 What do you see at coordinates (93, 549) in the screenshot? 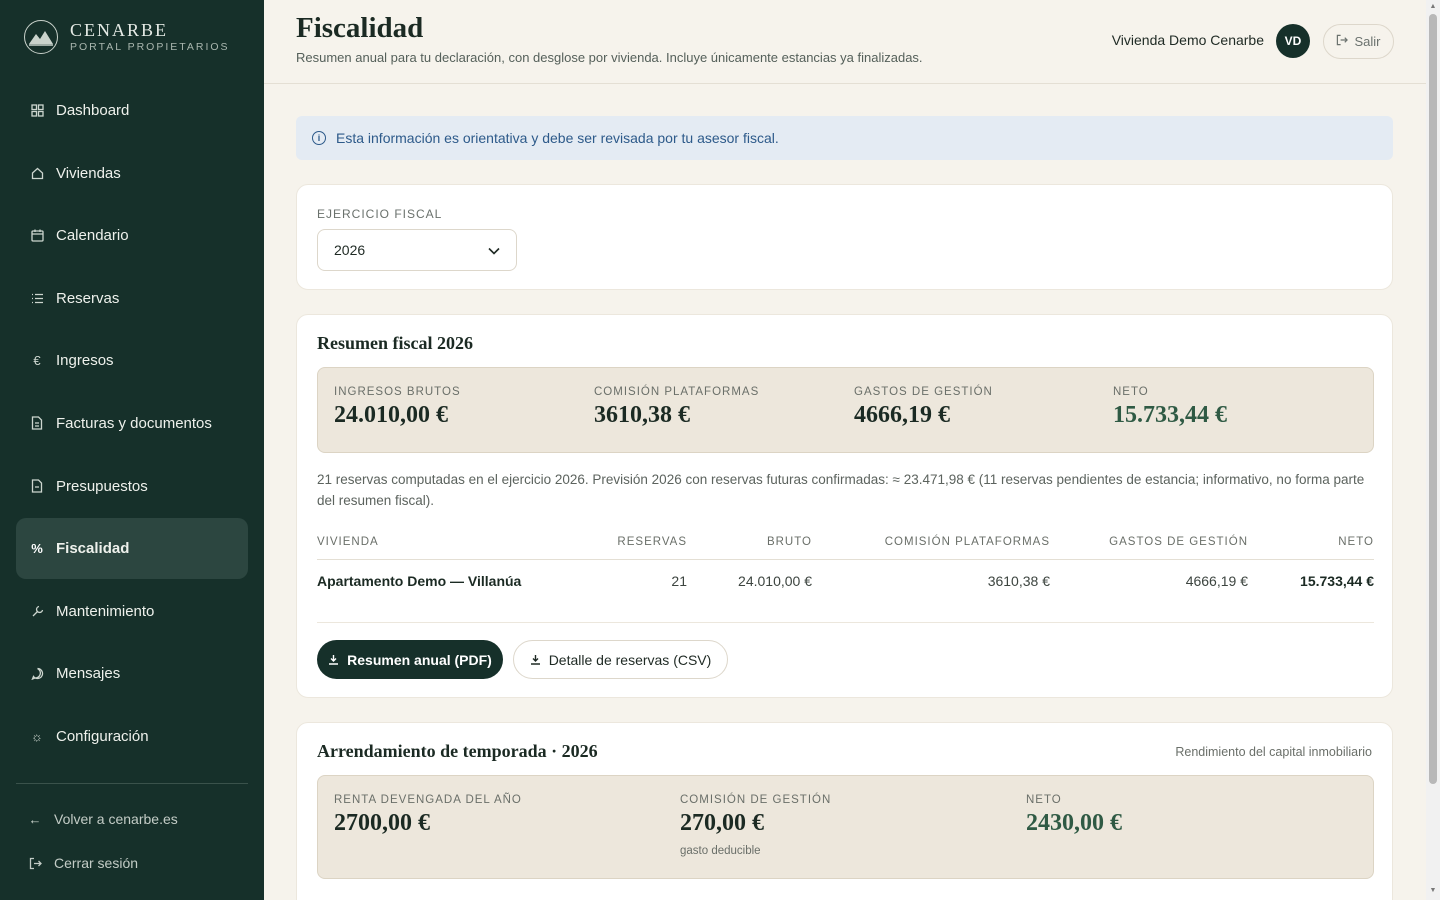
I see `sidebar-item-label: Fiscalidad` at bounding box center [93, 549].